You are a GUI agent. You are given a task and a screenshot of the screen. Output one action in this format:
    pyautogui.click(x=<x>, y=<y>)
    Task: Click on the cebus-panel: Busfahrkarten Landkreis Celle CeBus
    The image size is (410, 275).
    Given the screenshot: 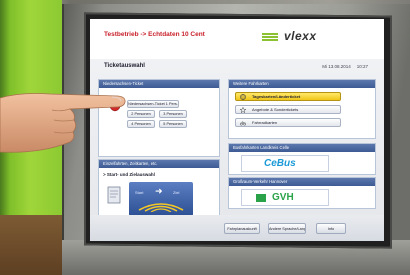 What is the action you would take?
    pyautogui.click(x=302, y=159)
    